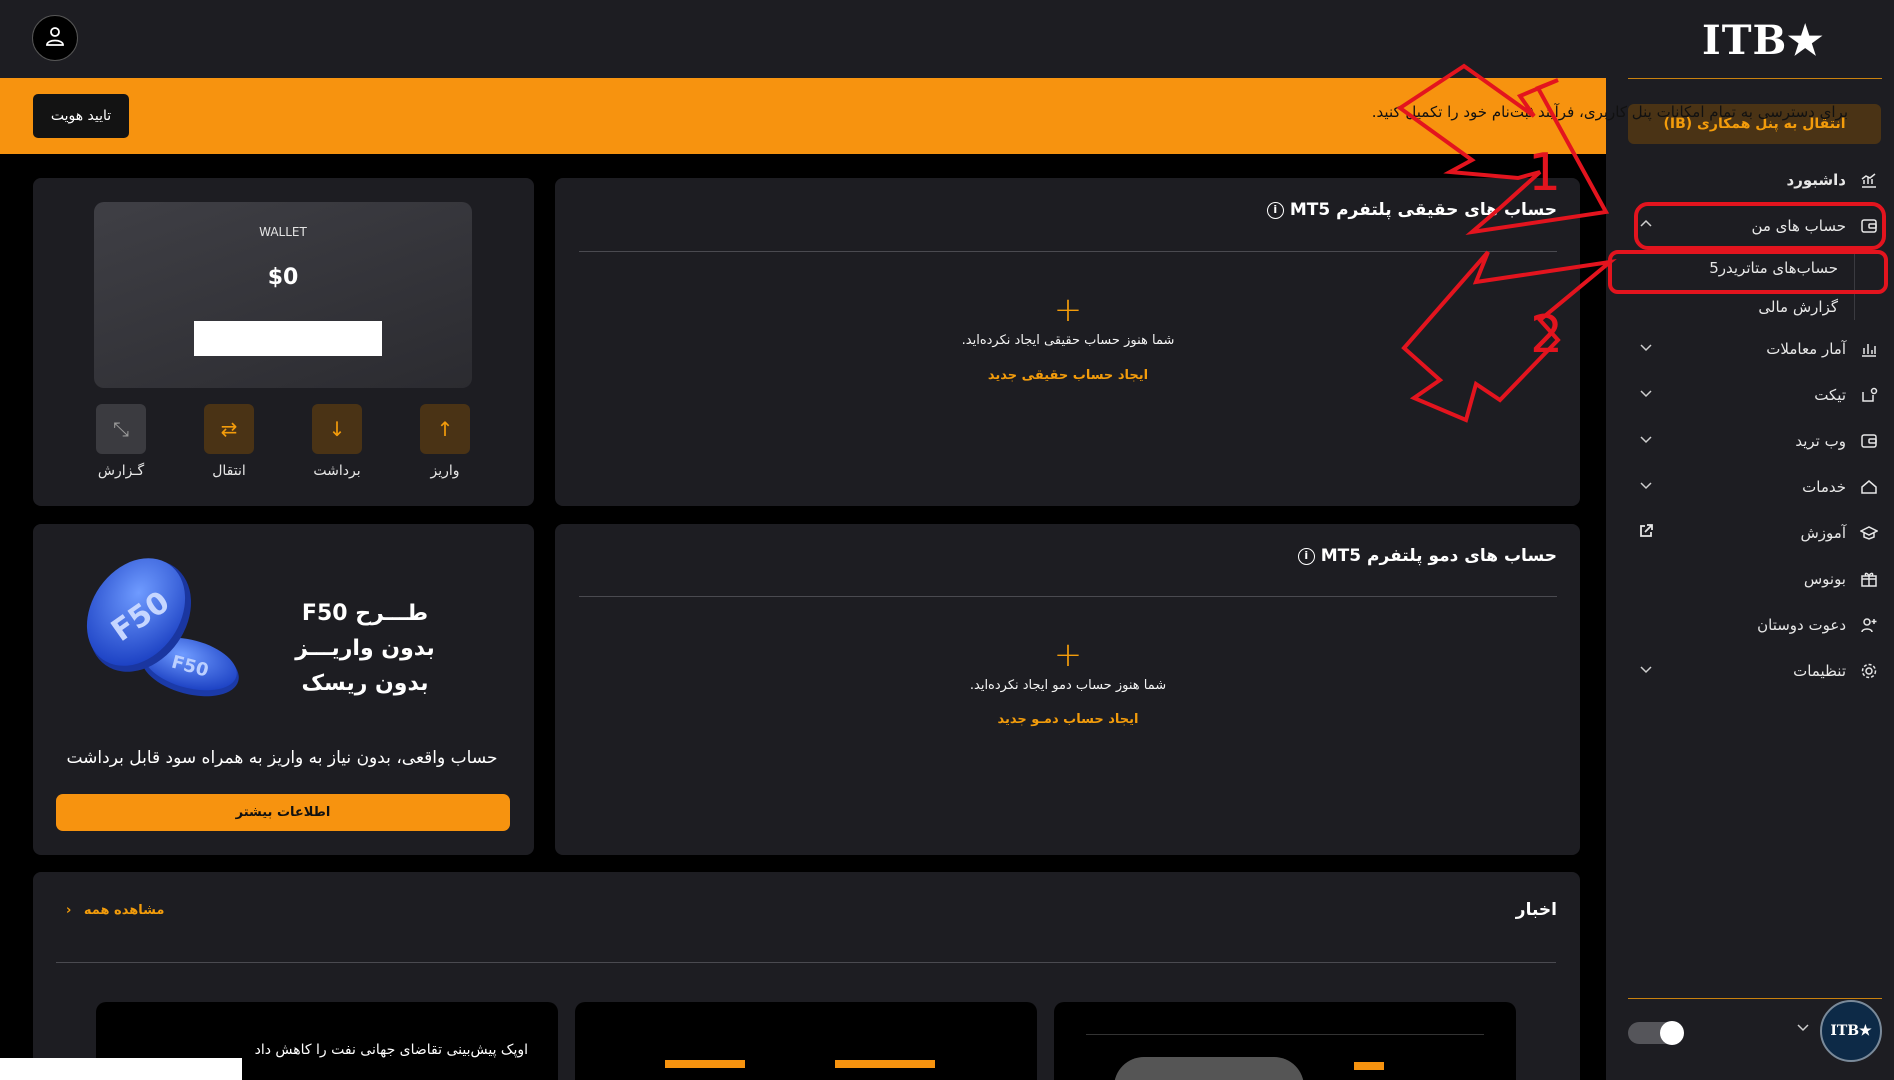  What do you see at coordinates (1536, 910) in the screenshot?
I see `news-title: اخبار` at bounding box center [1536, 910].